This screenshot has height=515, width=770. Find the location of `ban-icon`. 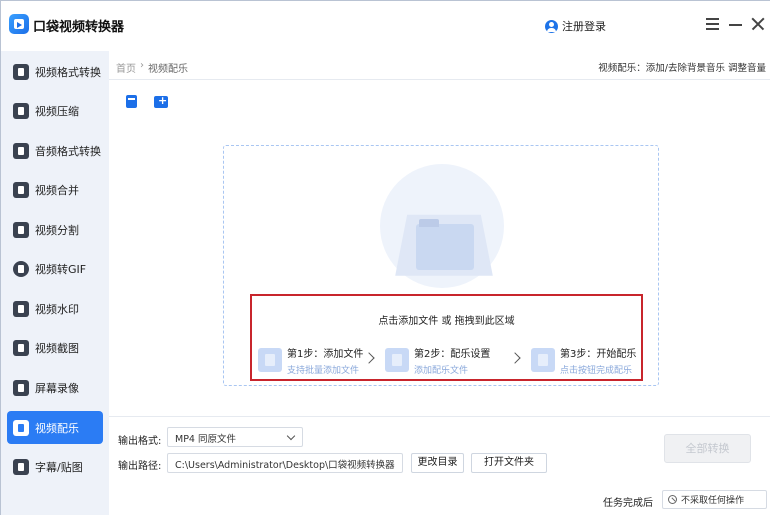

ban-icon is located at coordinates (672, 499).